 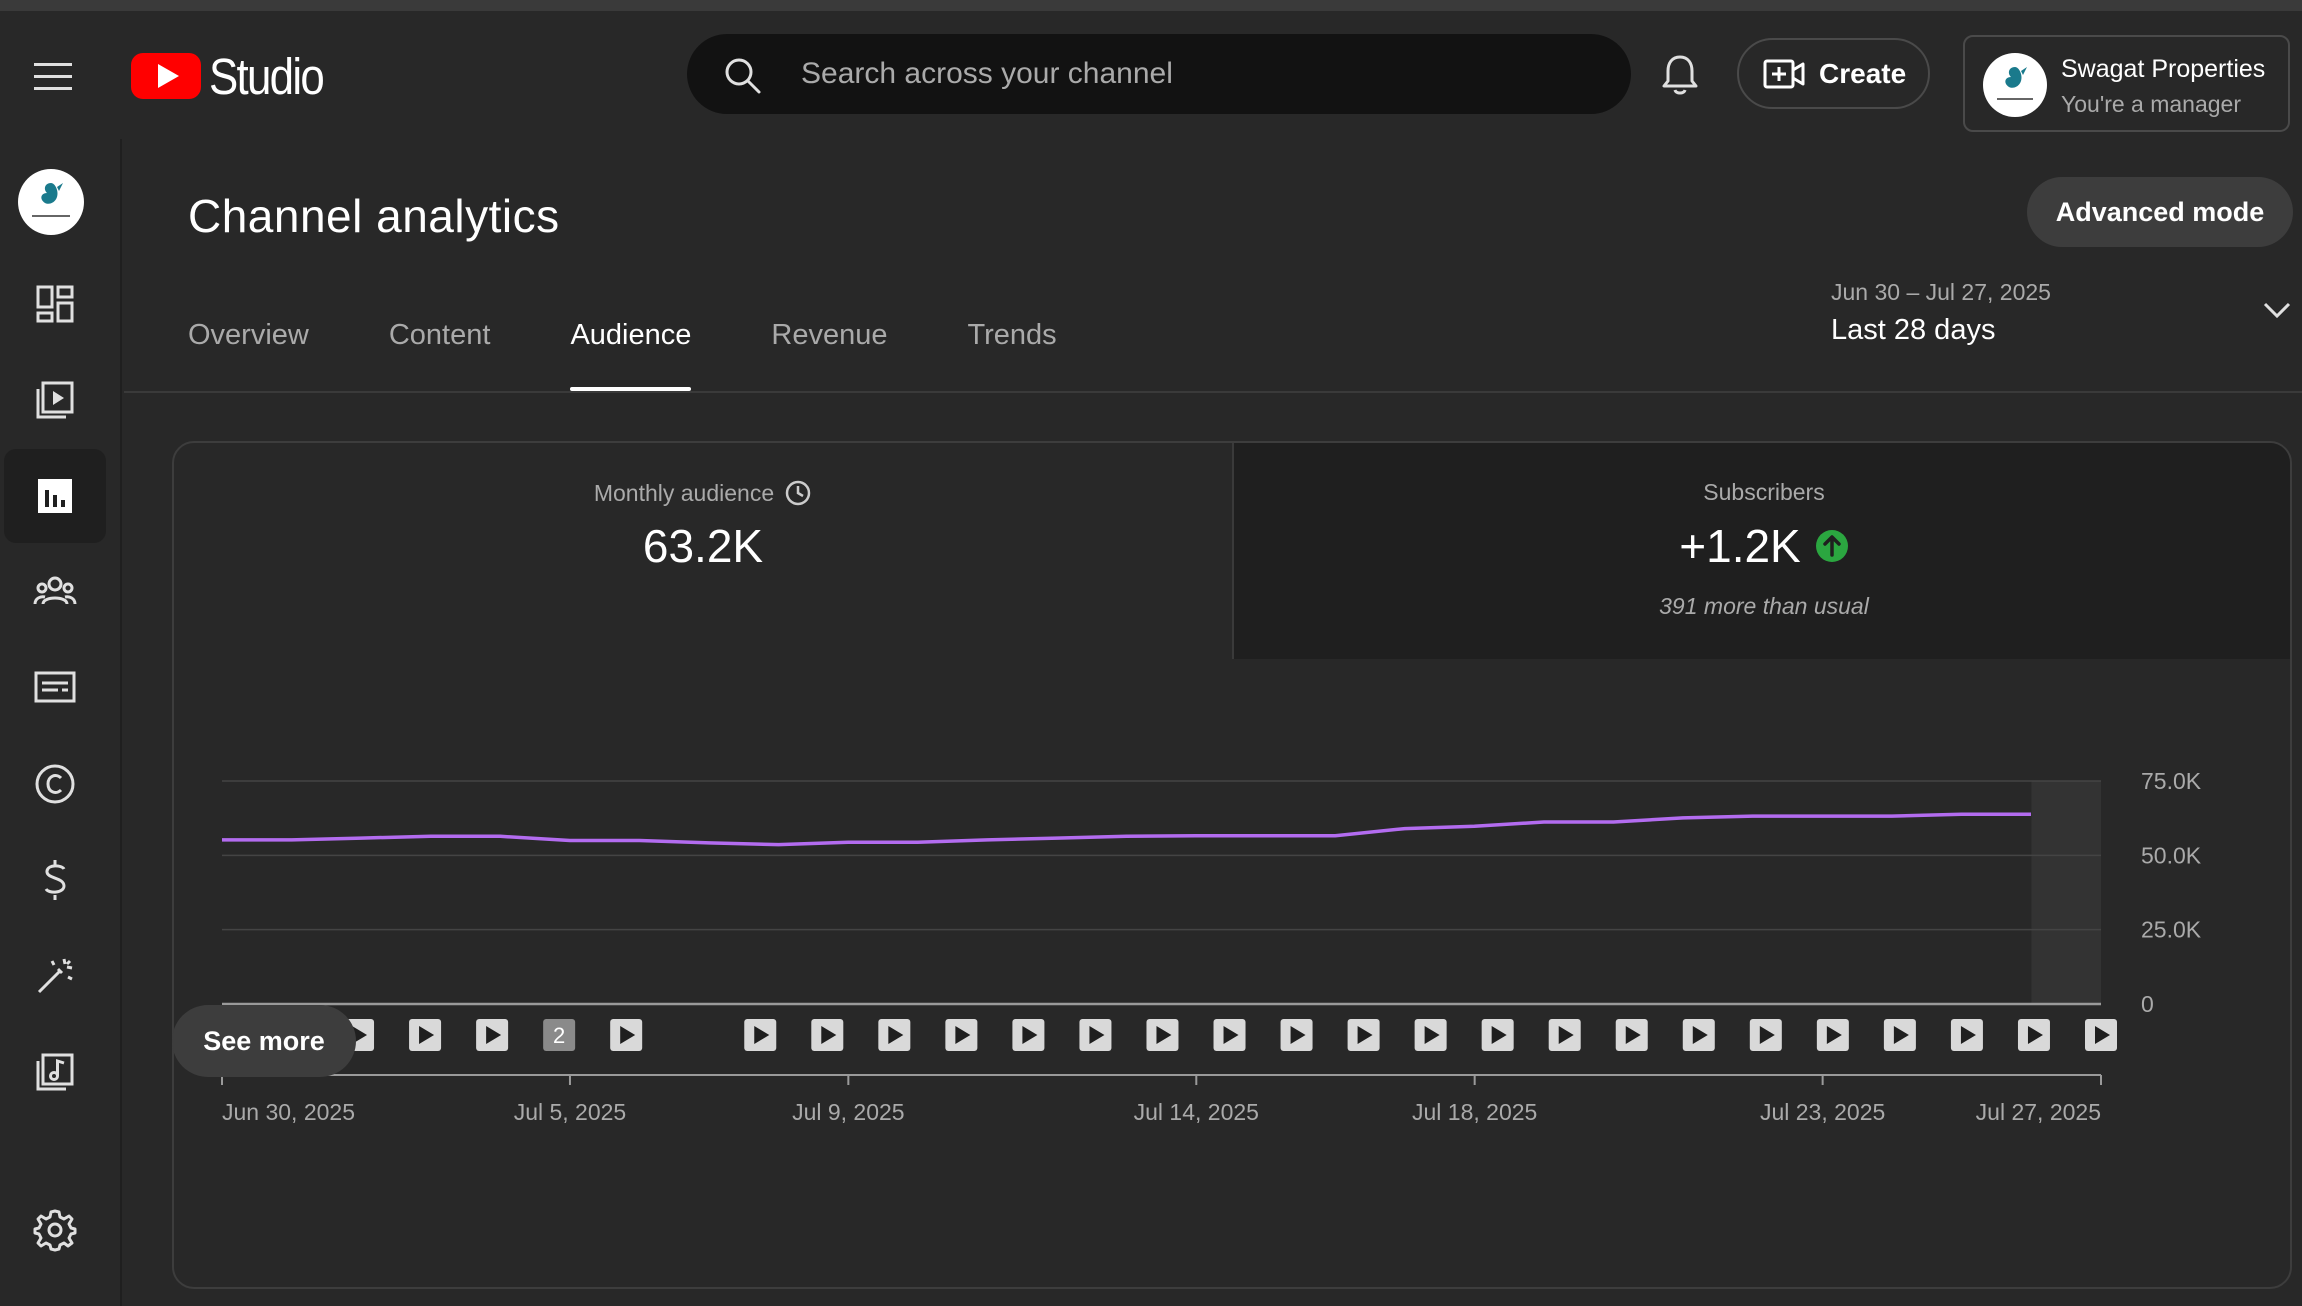 What do you see at coordinates (2147, 1004) in the screenshot?
I see `y-tick-label: 0` at bounding box center [2147, 1004].